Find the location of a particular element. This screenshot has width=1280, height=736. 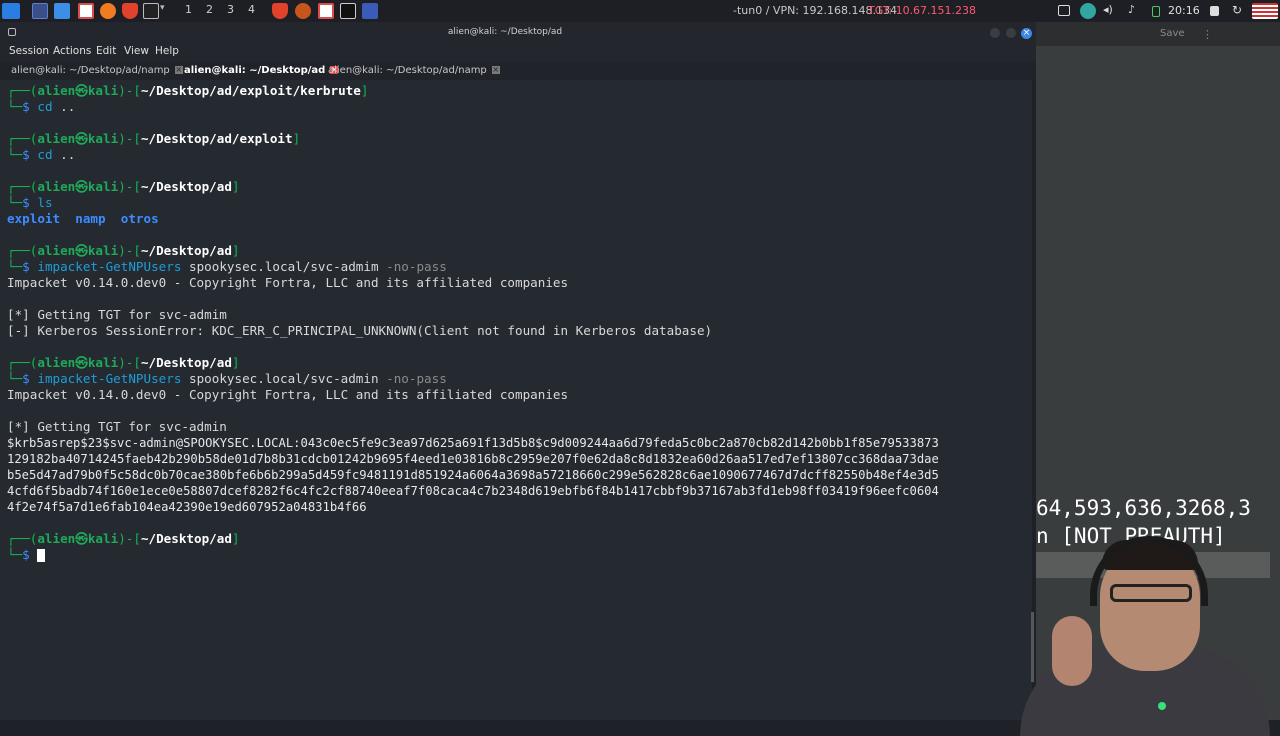

terminal-icon is located at coordinates (151, 11).